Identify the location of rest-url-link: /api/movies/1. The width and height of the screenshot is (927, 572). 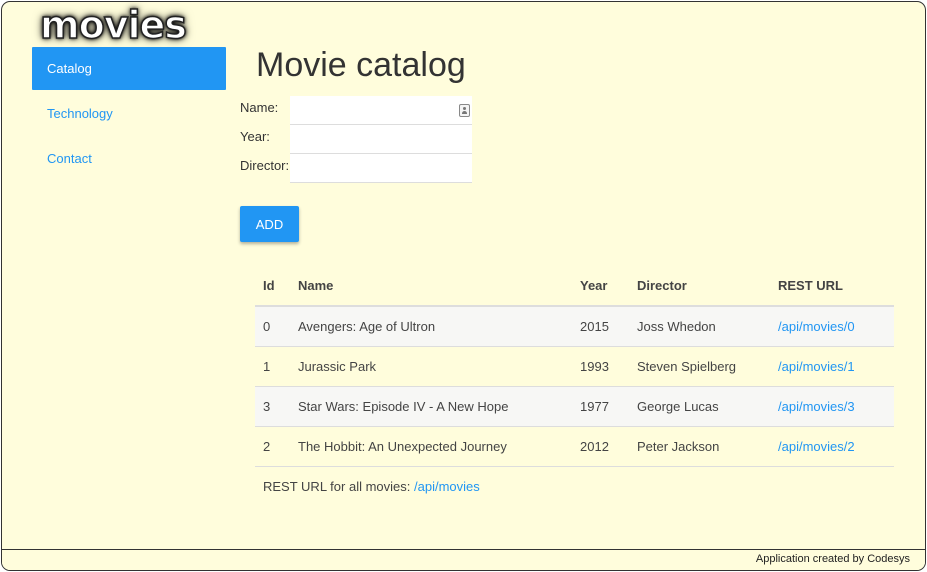
(816, 366).